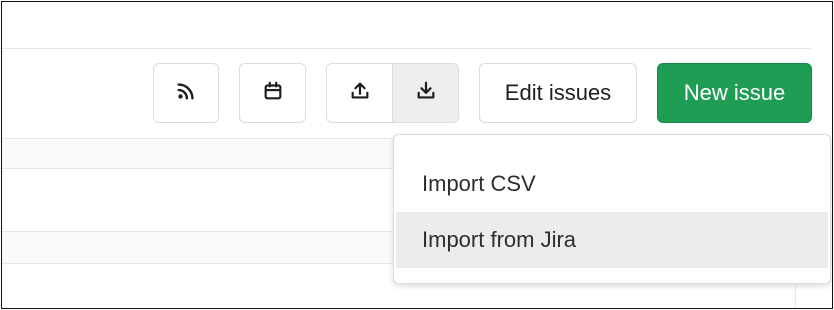  What do you see at coordinates (558, 93) in the screenshot?
I see `edit-issues-button: Edit issues` at bounding box center [558, 93].